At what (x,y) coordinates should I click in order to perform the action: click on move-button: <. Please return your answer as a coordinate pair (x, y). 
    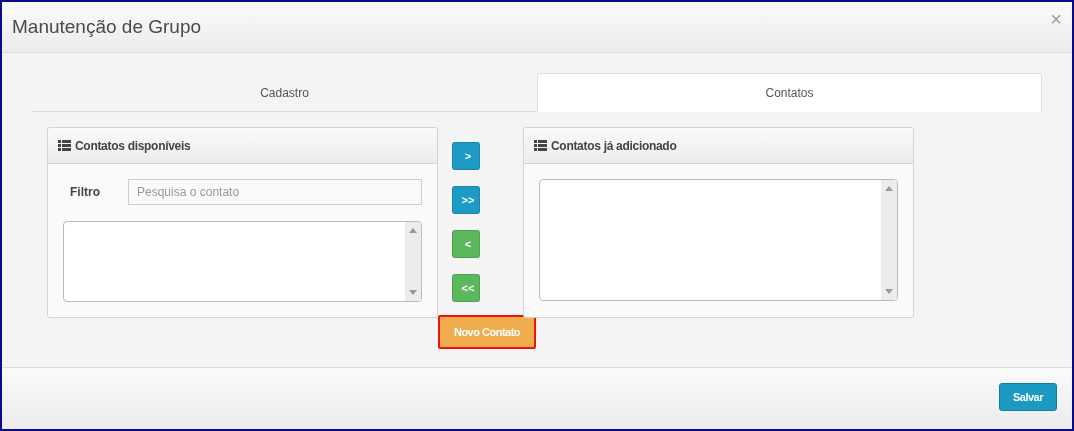
    Looking at the image, I should click on (466, 244).